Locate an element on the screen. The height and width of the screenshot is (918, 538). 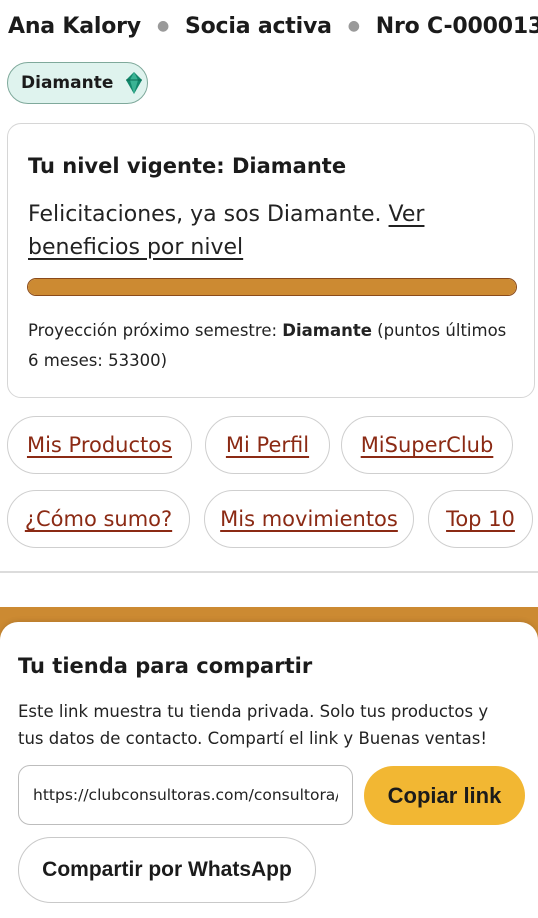
diamond-icon is located at coordinates (134, 83).